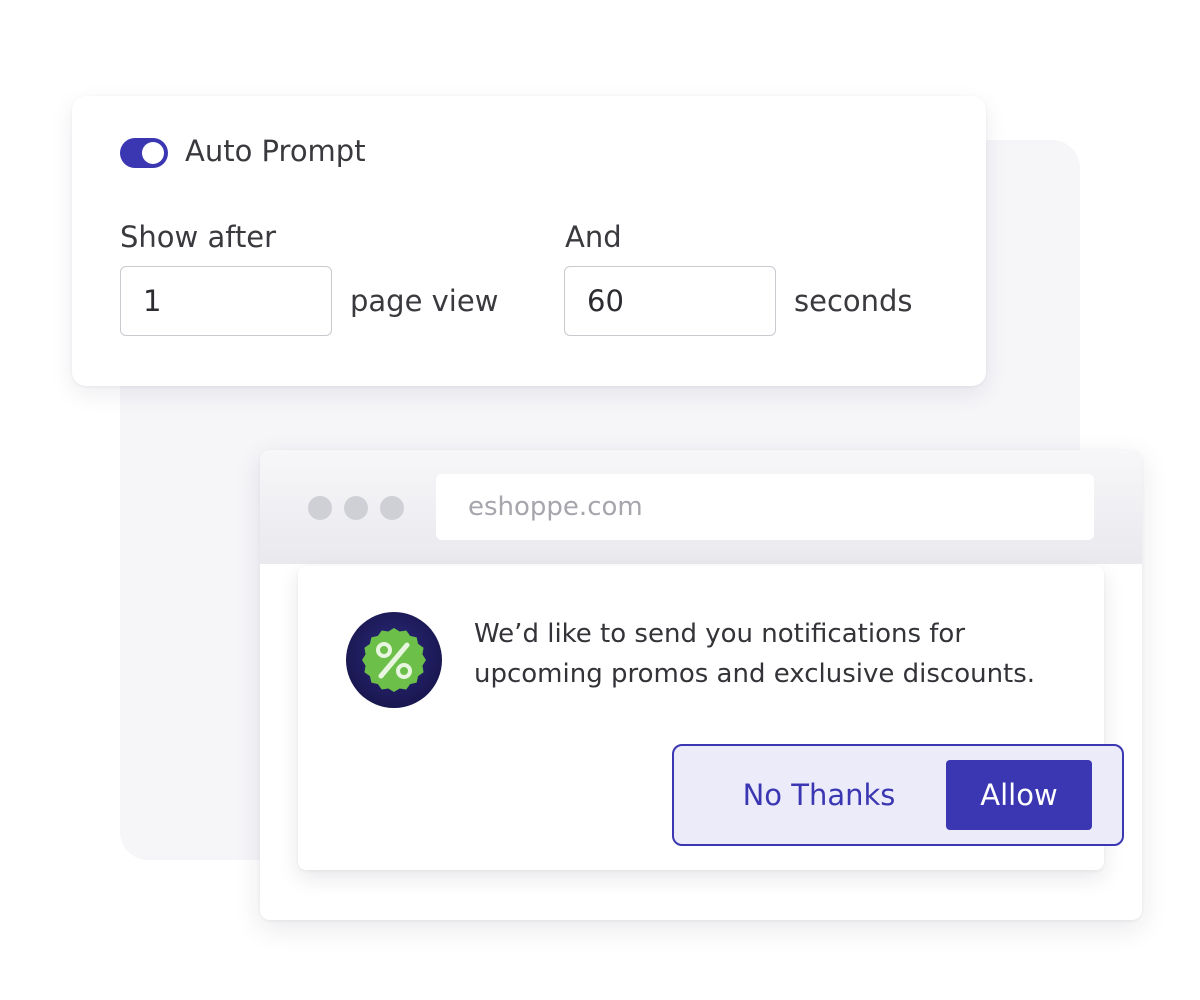 This screenshot has height=1000, width=1200. Describe the element at coordinates (1019, 795) in the screenshot. I see `allow-button: Allow` at that location.